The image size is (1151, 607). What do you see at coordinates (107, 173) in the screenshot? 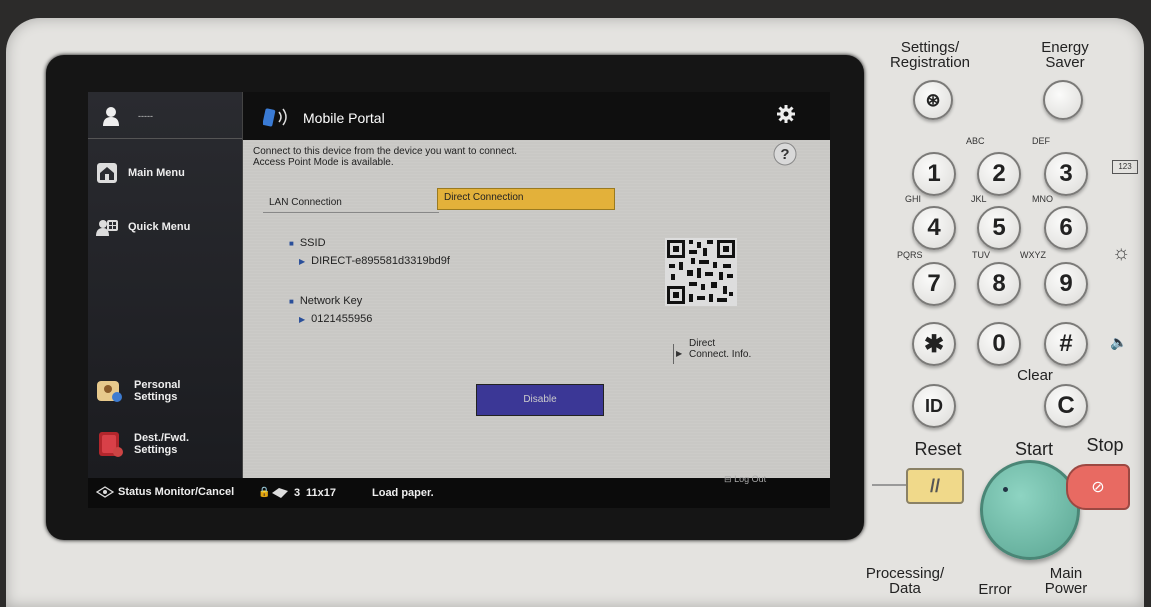
I see `home-icon` at bounding box center [107, 173].